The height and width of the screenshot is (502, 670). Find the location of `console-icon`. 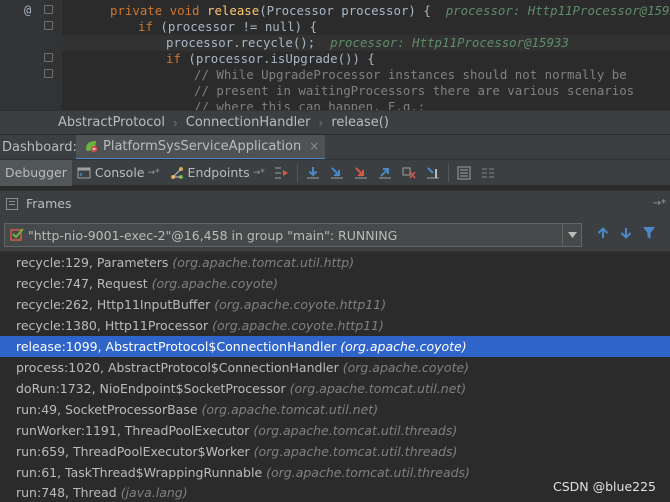

console-icon is located at coordinates (84, 173).